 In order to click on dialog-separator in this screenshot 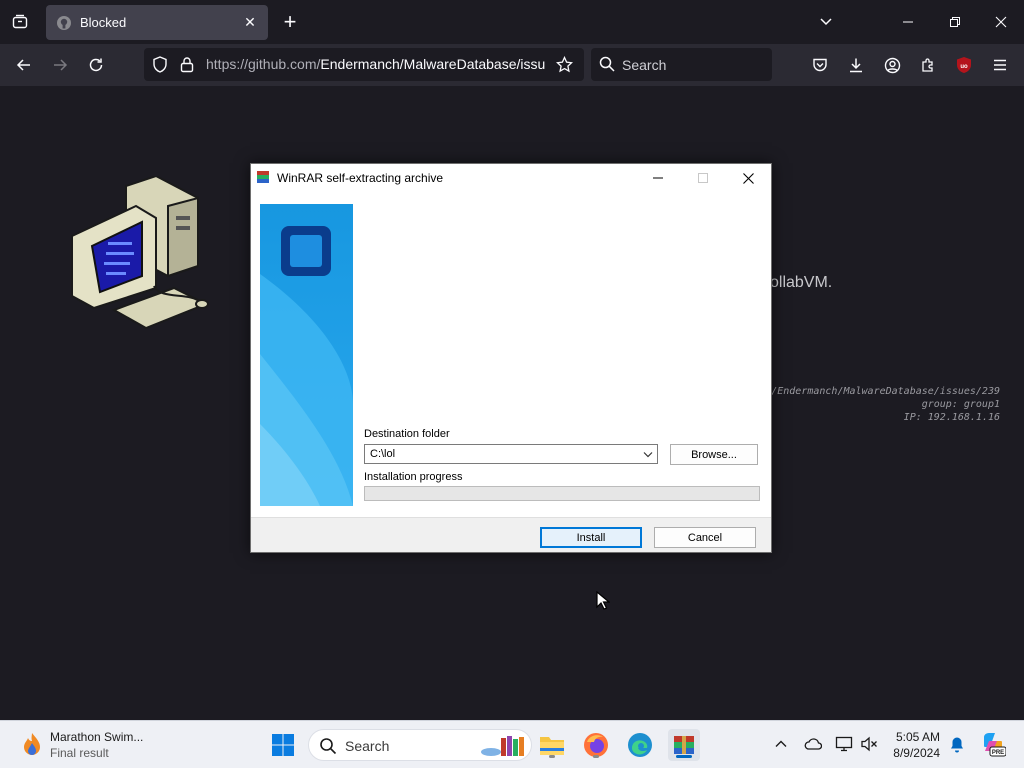, I will do `click(511, 517)`.